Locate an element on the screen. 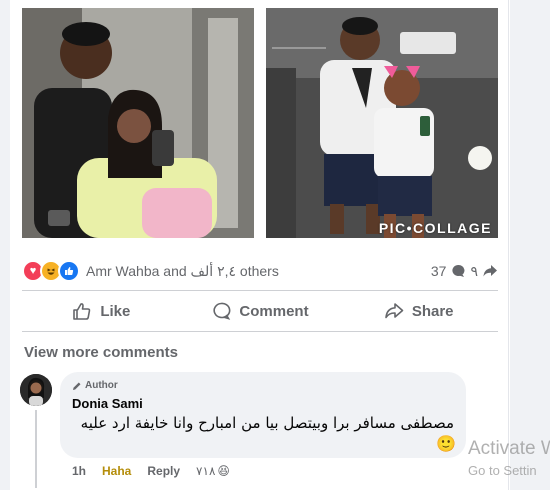  comment-reaction-count-value: ٧١٨ is located at coordinates (206, 471).